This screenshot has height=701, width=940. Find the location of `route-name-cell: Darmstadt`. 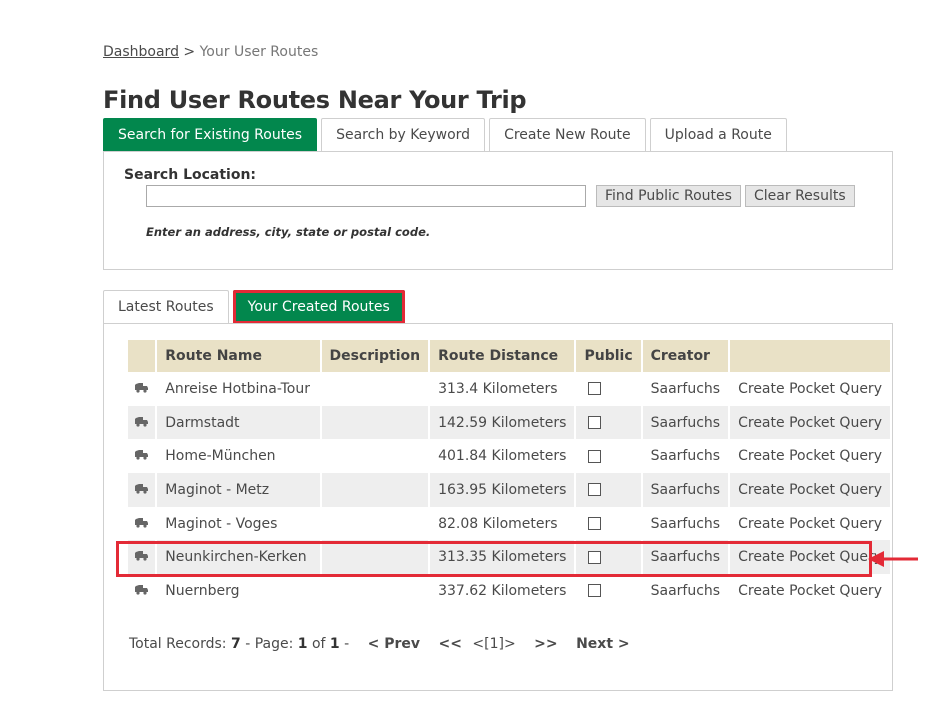

route-name-cell: Darmstadt is located at coordinates (238, 422).